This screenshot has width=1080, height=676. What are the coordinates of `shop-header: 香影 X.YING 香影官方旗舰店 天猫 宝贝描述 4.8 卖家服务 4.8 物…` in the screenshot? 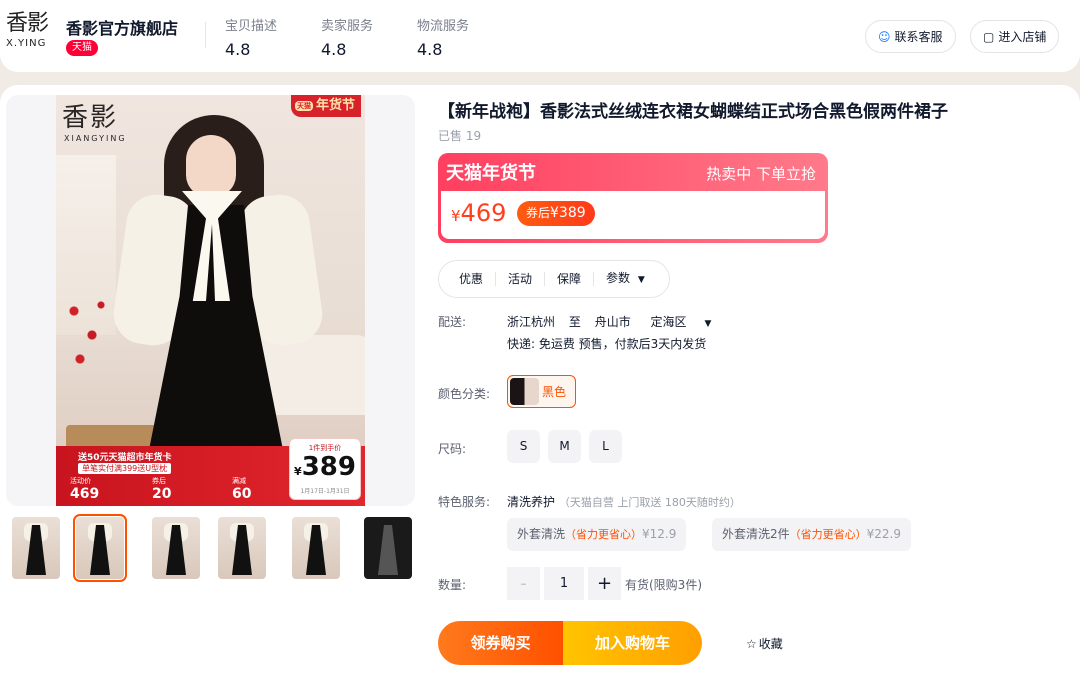 It's located at (540, 36).